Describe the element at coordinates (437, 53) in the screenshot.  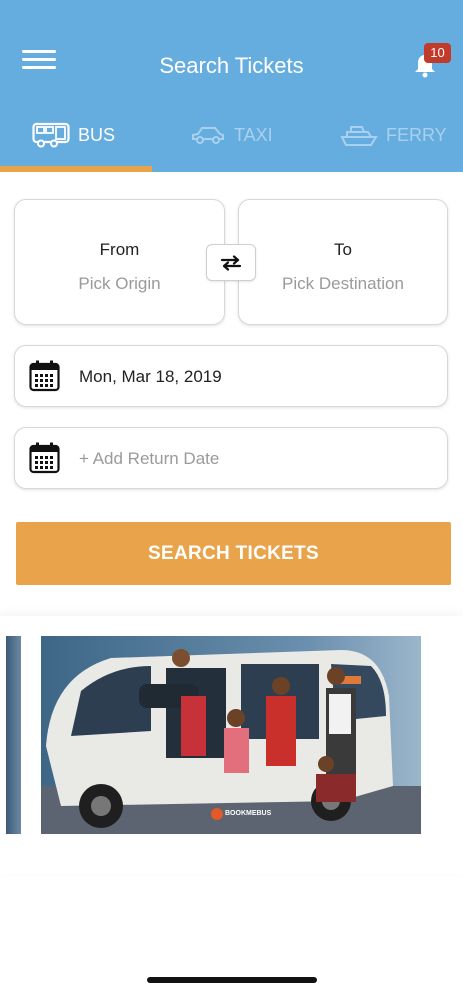
I see `notification-badge: 10` at that location.